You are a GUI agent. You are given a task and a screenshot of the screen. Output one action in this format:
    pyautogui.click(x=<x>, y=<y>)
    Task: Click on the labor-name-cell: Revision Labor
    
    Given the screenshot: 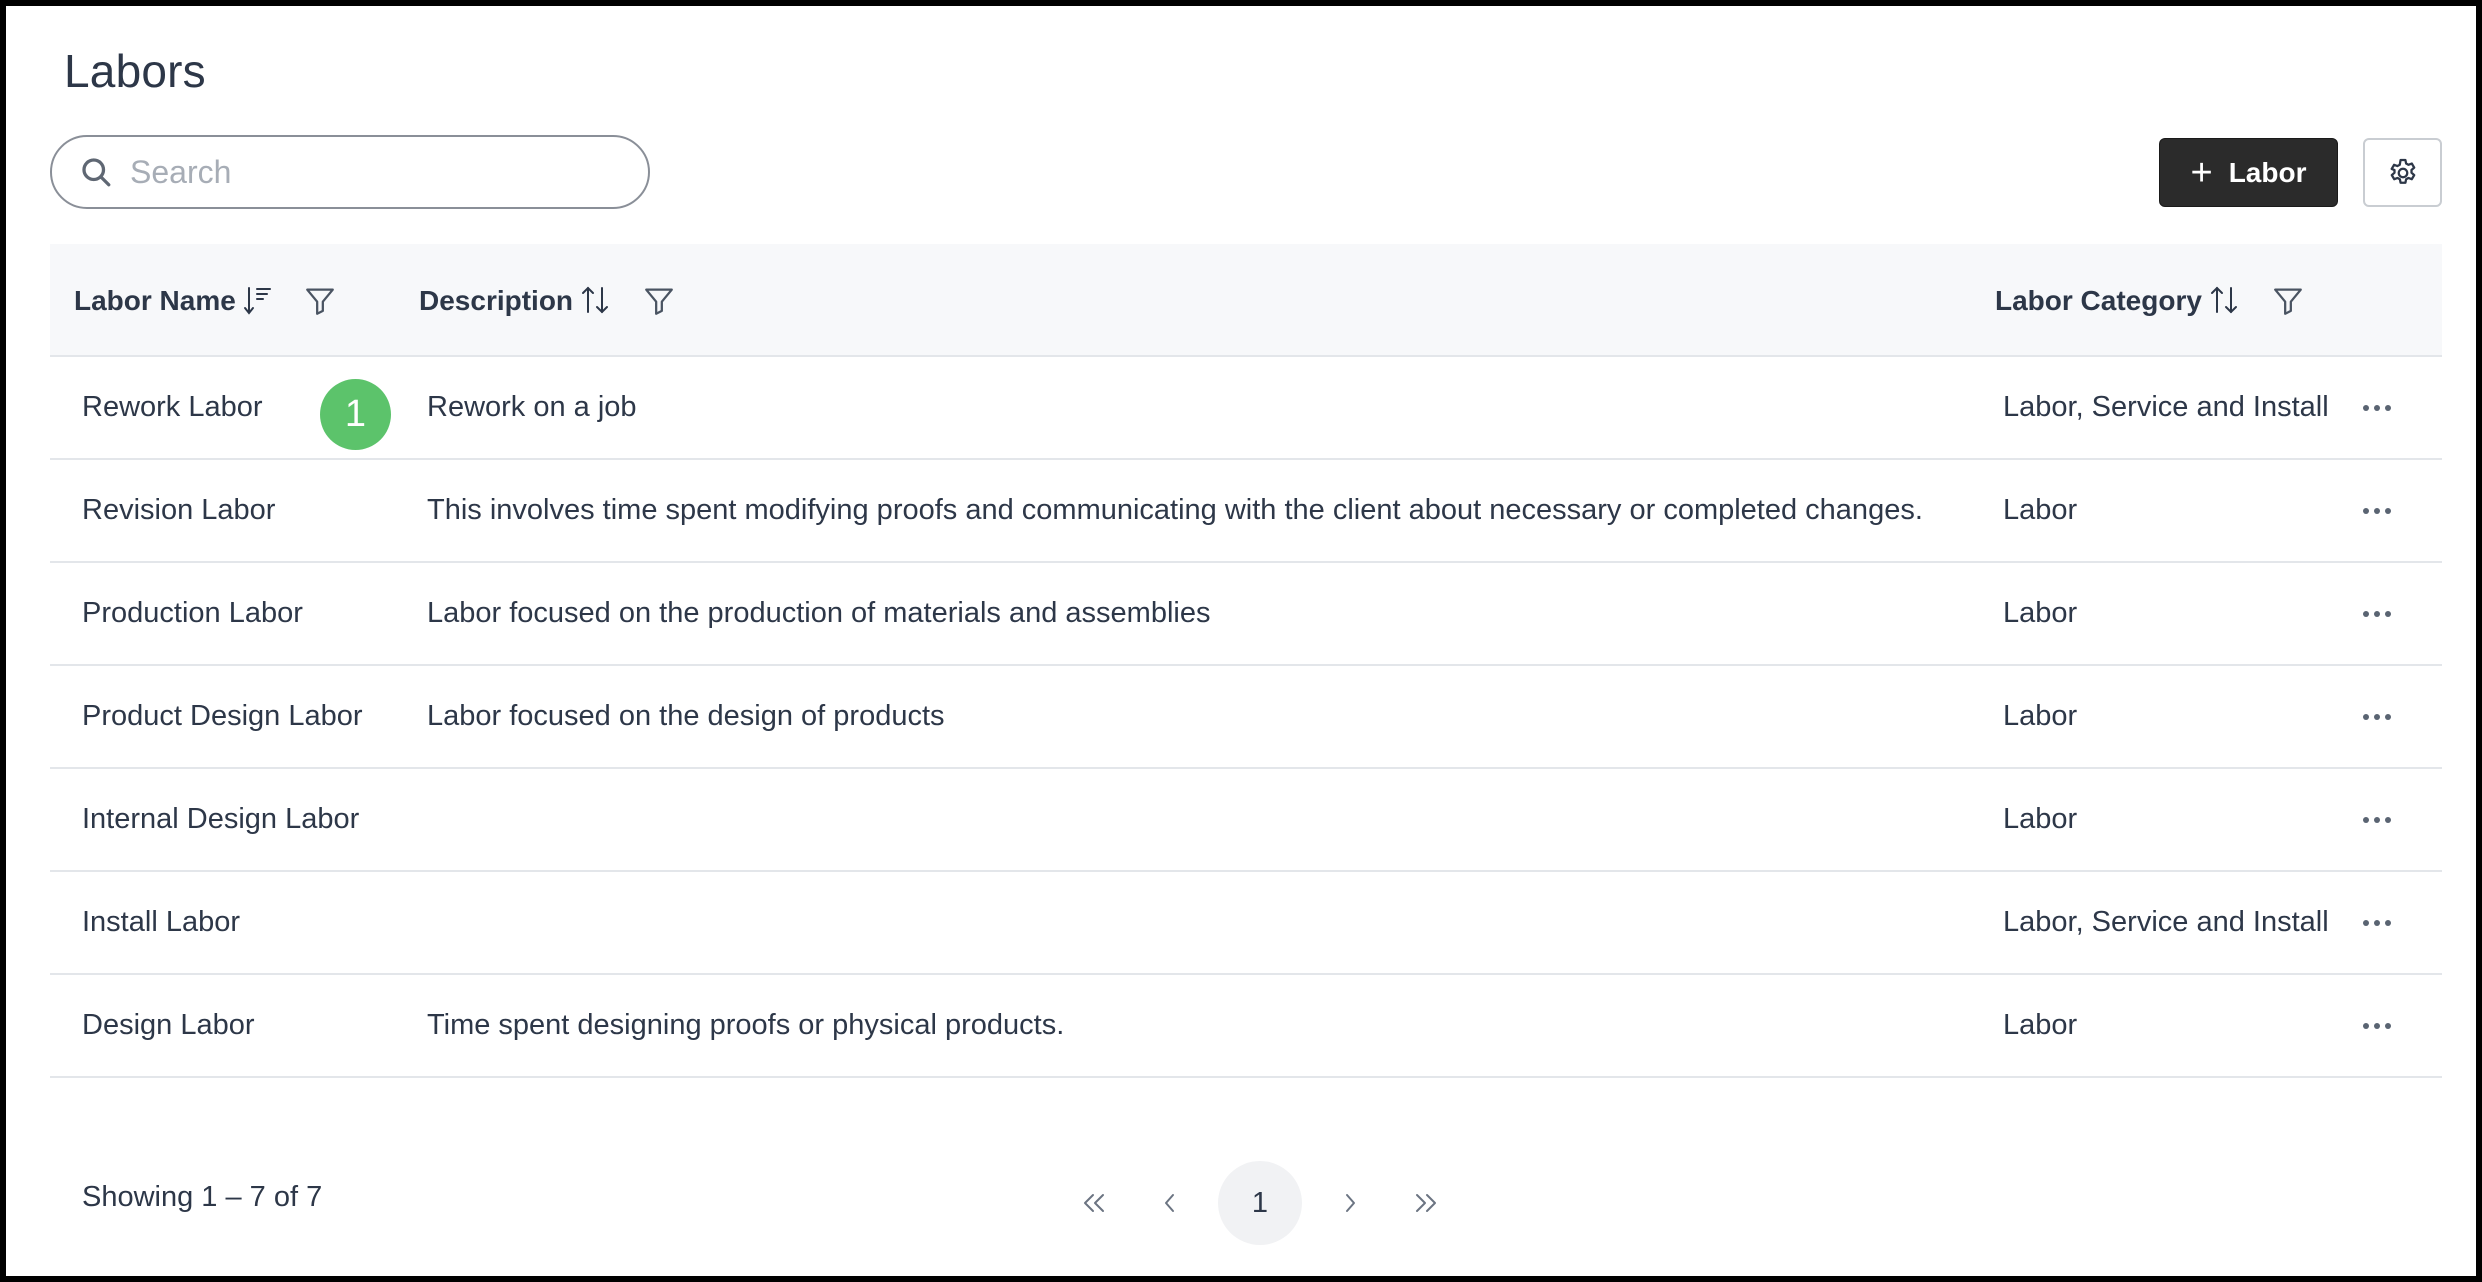 What is the action you would take?
    pyautogui.click(x=178, y=510)
    